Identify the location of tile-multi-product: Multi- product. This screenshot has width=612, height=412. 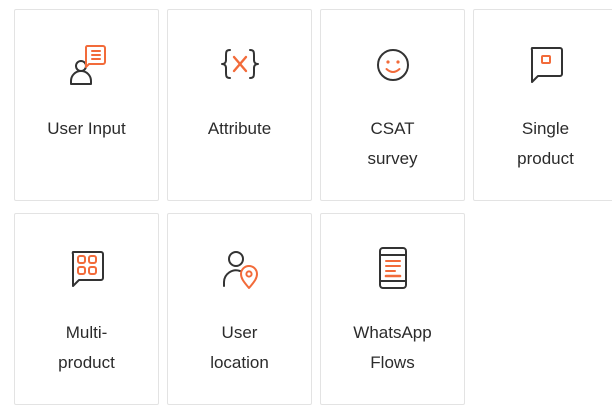
(86, 309).